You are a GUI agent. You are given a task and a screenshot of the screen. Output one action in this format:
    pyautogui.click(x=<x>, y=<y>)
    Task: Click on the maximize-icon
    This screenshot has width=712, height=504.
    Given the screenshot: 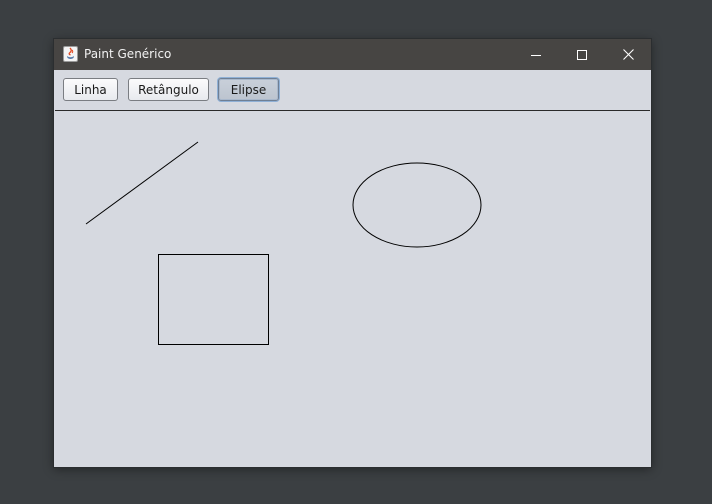 What is the action you would take?
    pyautogui.click(x=582, y=54)
    